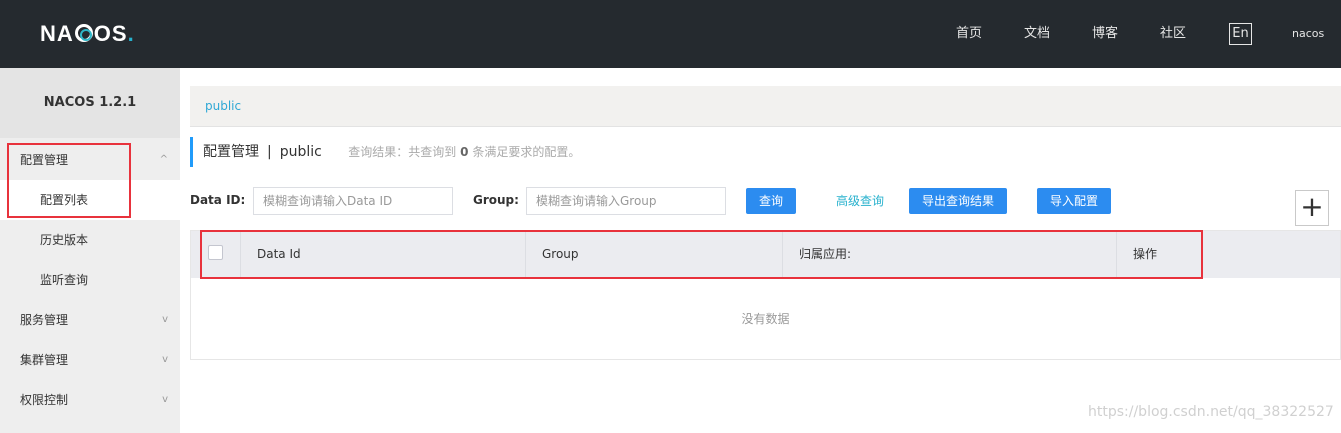 The height and width of the screenshot is (433, 1341). What do you see at coordinates (64, 240) in the screenshot?
I see `sidebar-item-label: 历史版本` at bounding box center [64, 240].